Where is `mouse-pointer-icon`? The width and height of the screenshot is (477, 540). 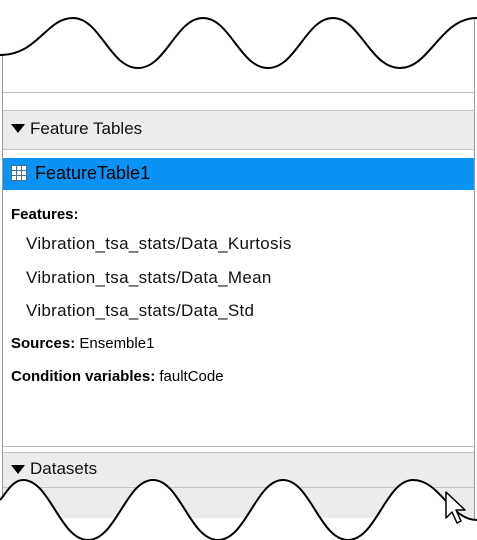 mouse-pointer-icon is located at coordinates (455, 507).